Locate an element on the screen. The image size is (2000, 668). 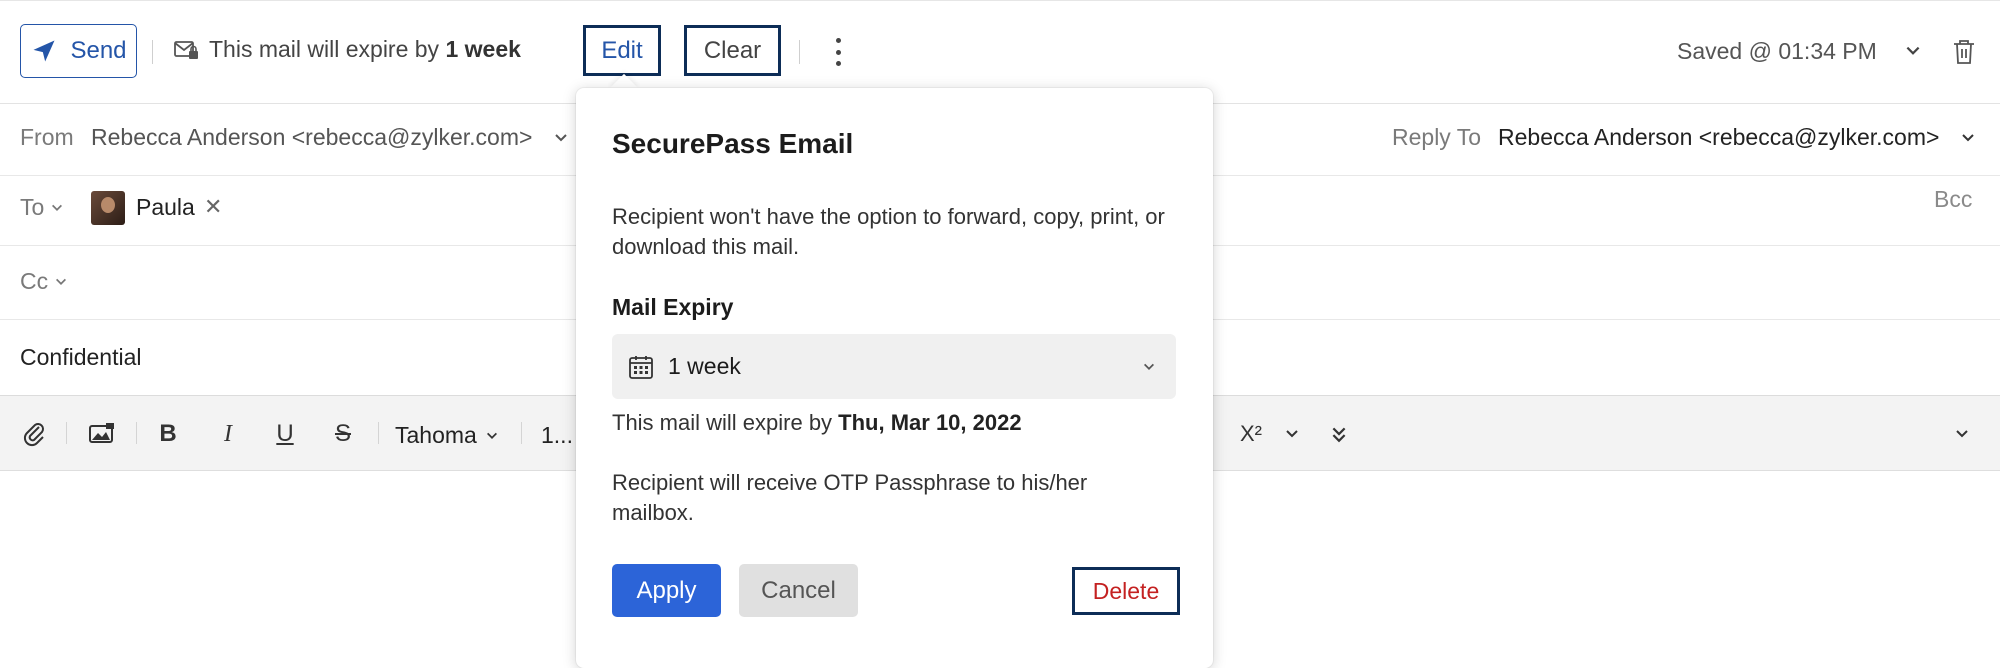
cancel-button: Cancel is located at coordinates (798, 590).